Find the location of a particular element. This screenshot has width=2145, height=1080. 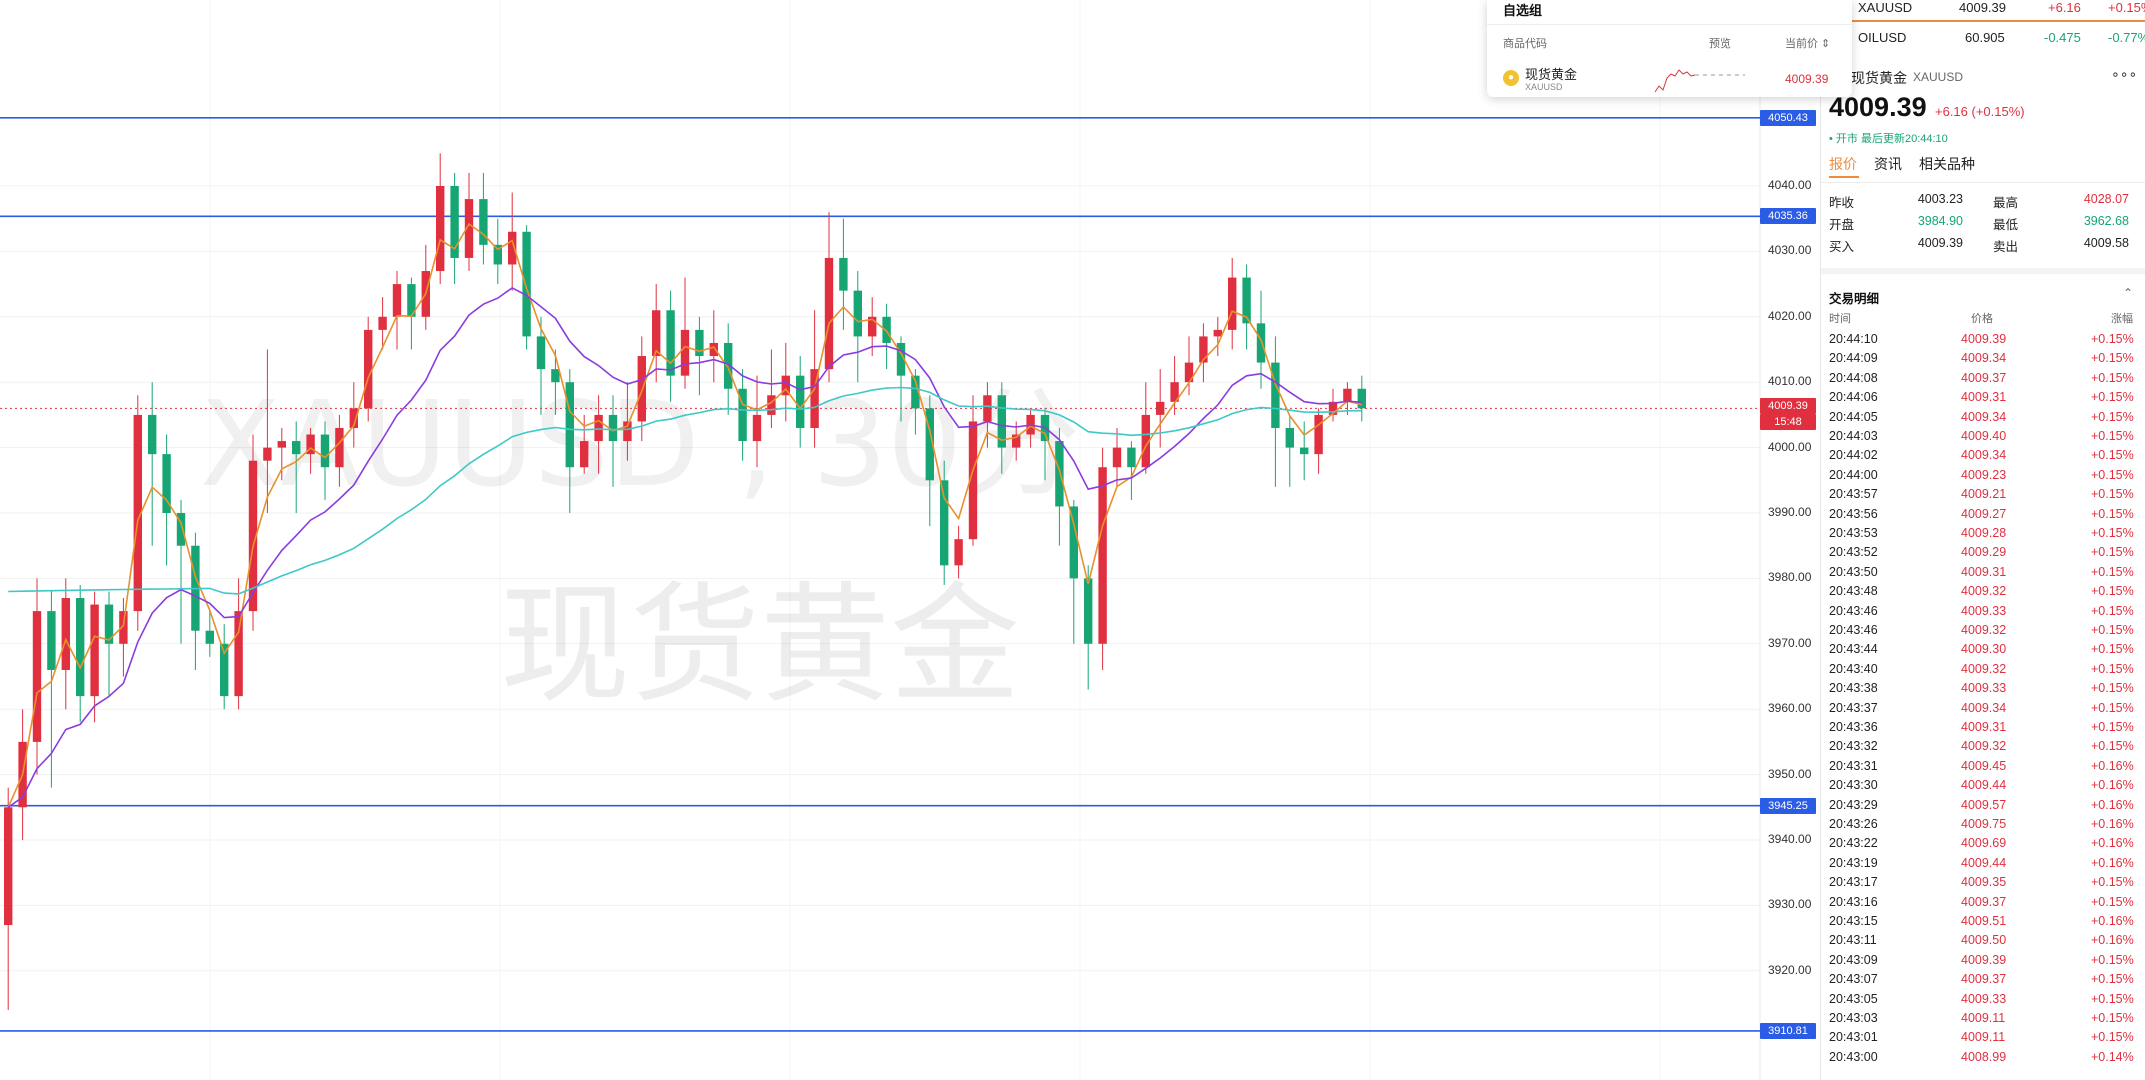

trade-row: 20:43:26 4009.75 +0.16% is located at coordinates (1984, 826).